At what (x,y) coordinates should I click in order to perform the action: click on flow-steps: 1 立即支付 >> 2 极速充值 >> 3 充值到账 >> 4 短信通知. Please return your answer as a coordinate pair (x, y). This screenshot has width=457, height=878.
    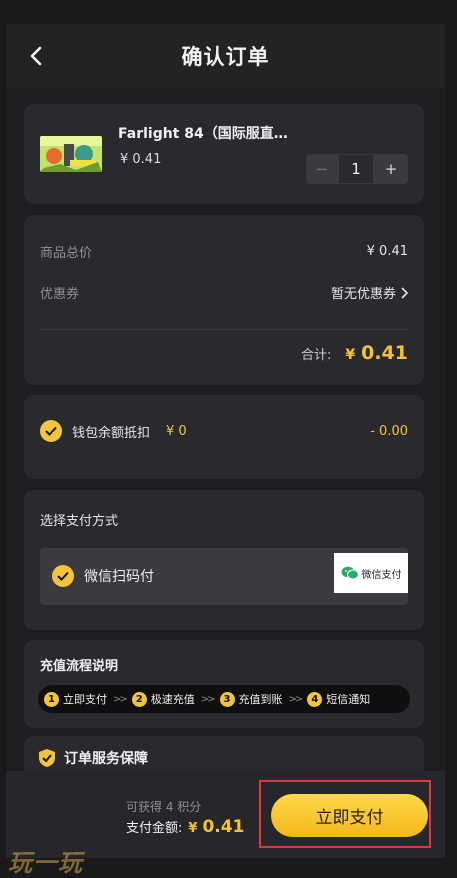
    Looking at the image, I should click on (224, 699).